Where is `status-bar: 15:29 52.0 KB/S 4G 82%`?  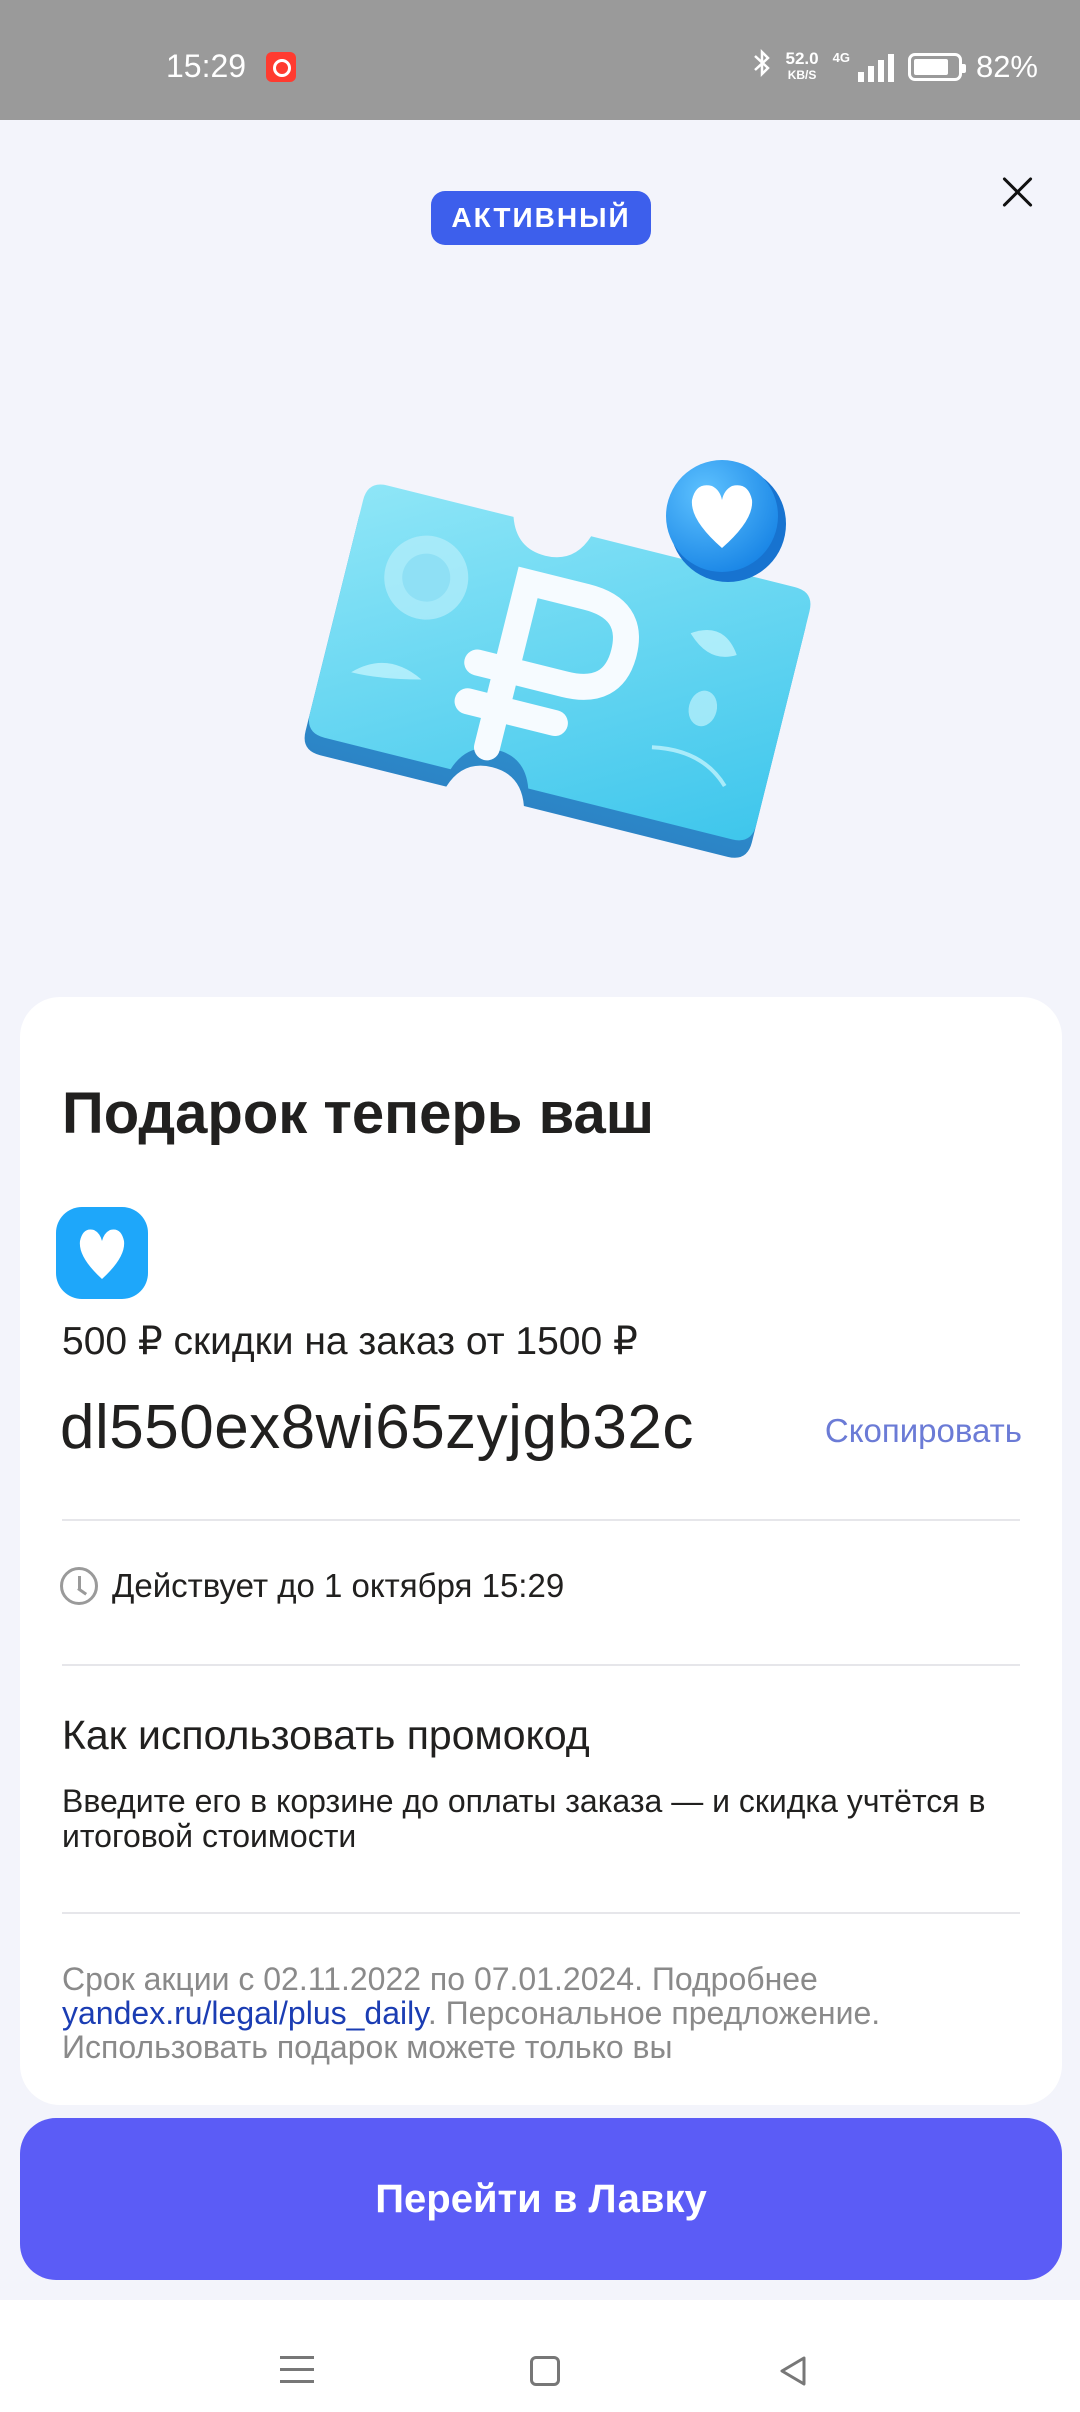
status-bar: 15:29 52.0 KB/S 4G 82% is located at coordinates (540, 60).